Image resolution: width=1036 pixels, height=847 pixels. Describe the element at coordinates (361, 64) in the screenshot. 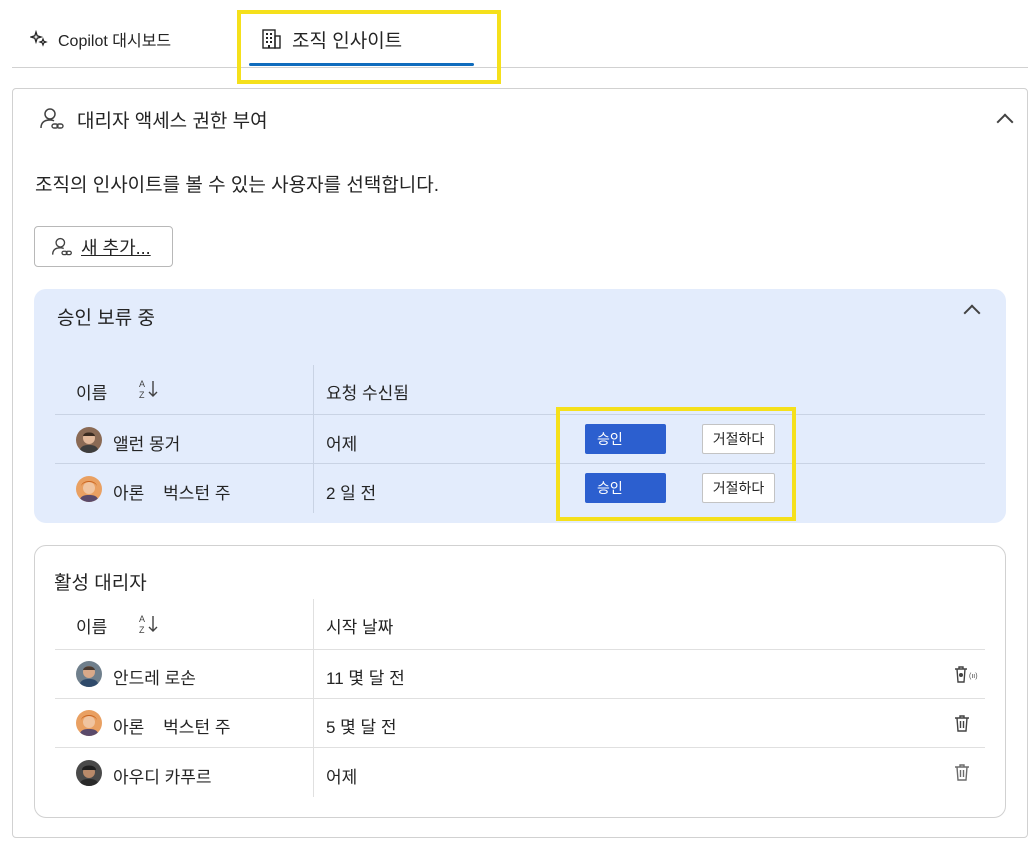

I see `active-tab-indicator` at that location.